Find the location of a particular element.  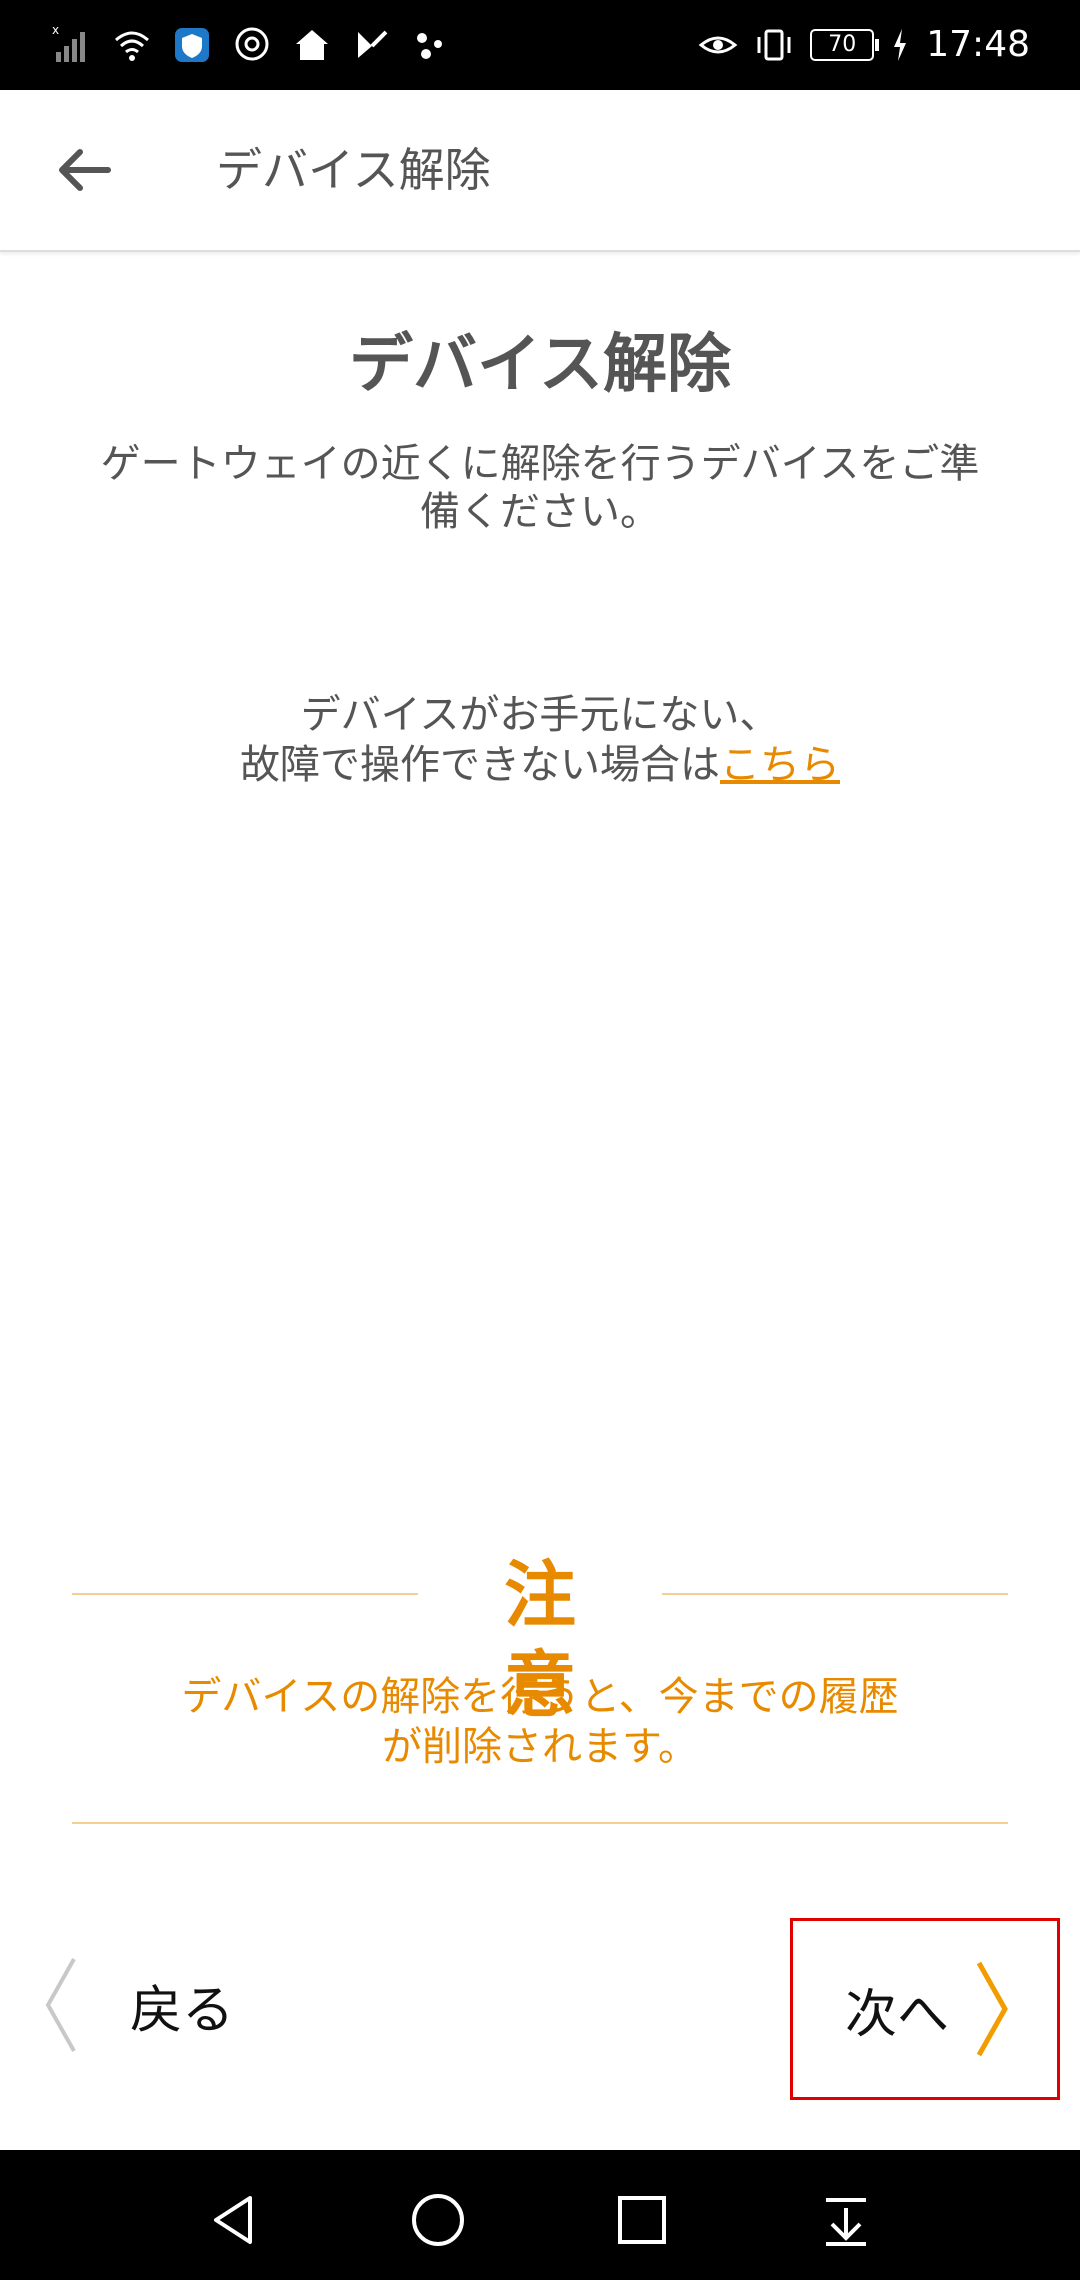

no-device-notice: デバイスがお手元にない、 故障で操作できない場合はこちら is located at coordinates (540, 740).